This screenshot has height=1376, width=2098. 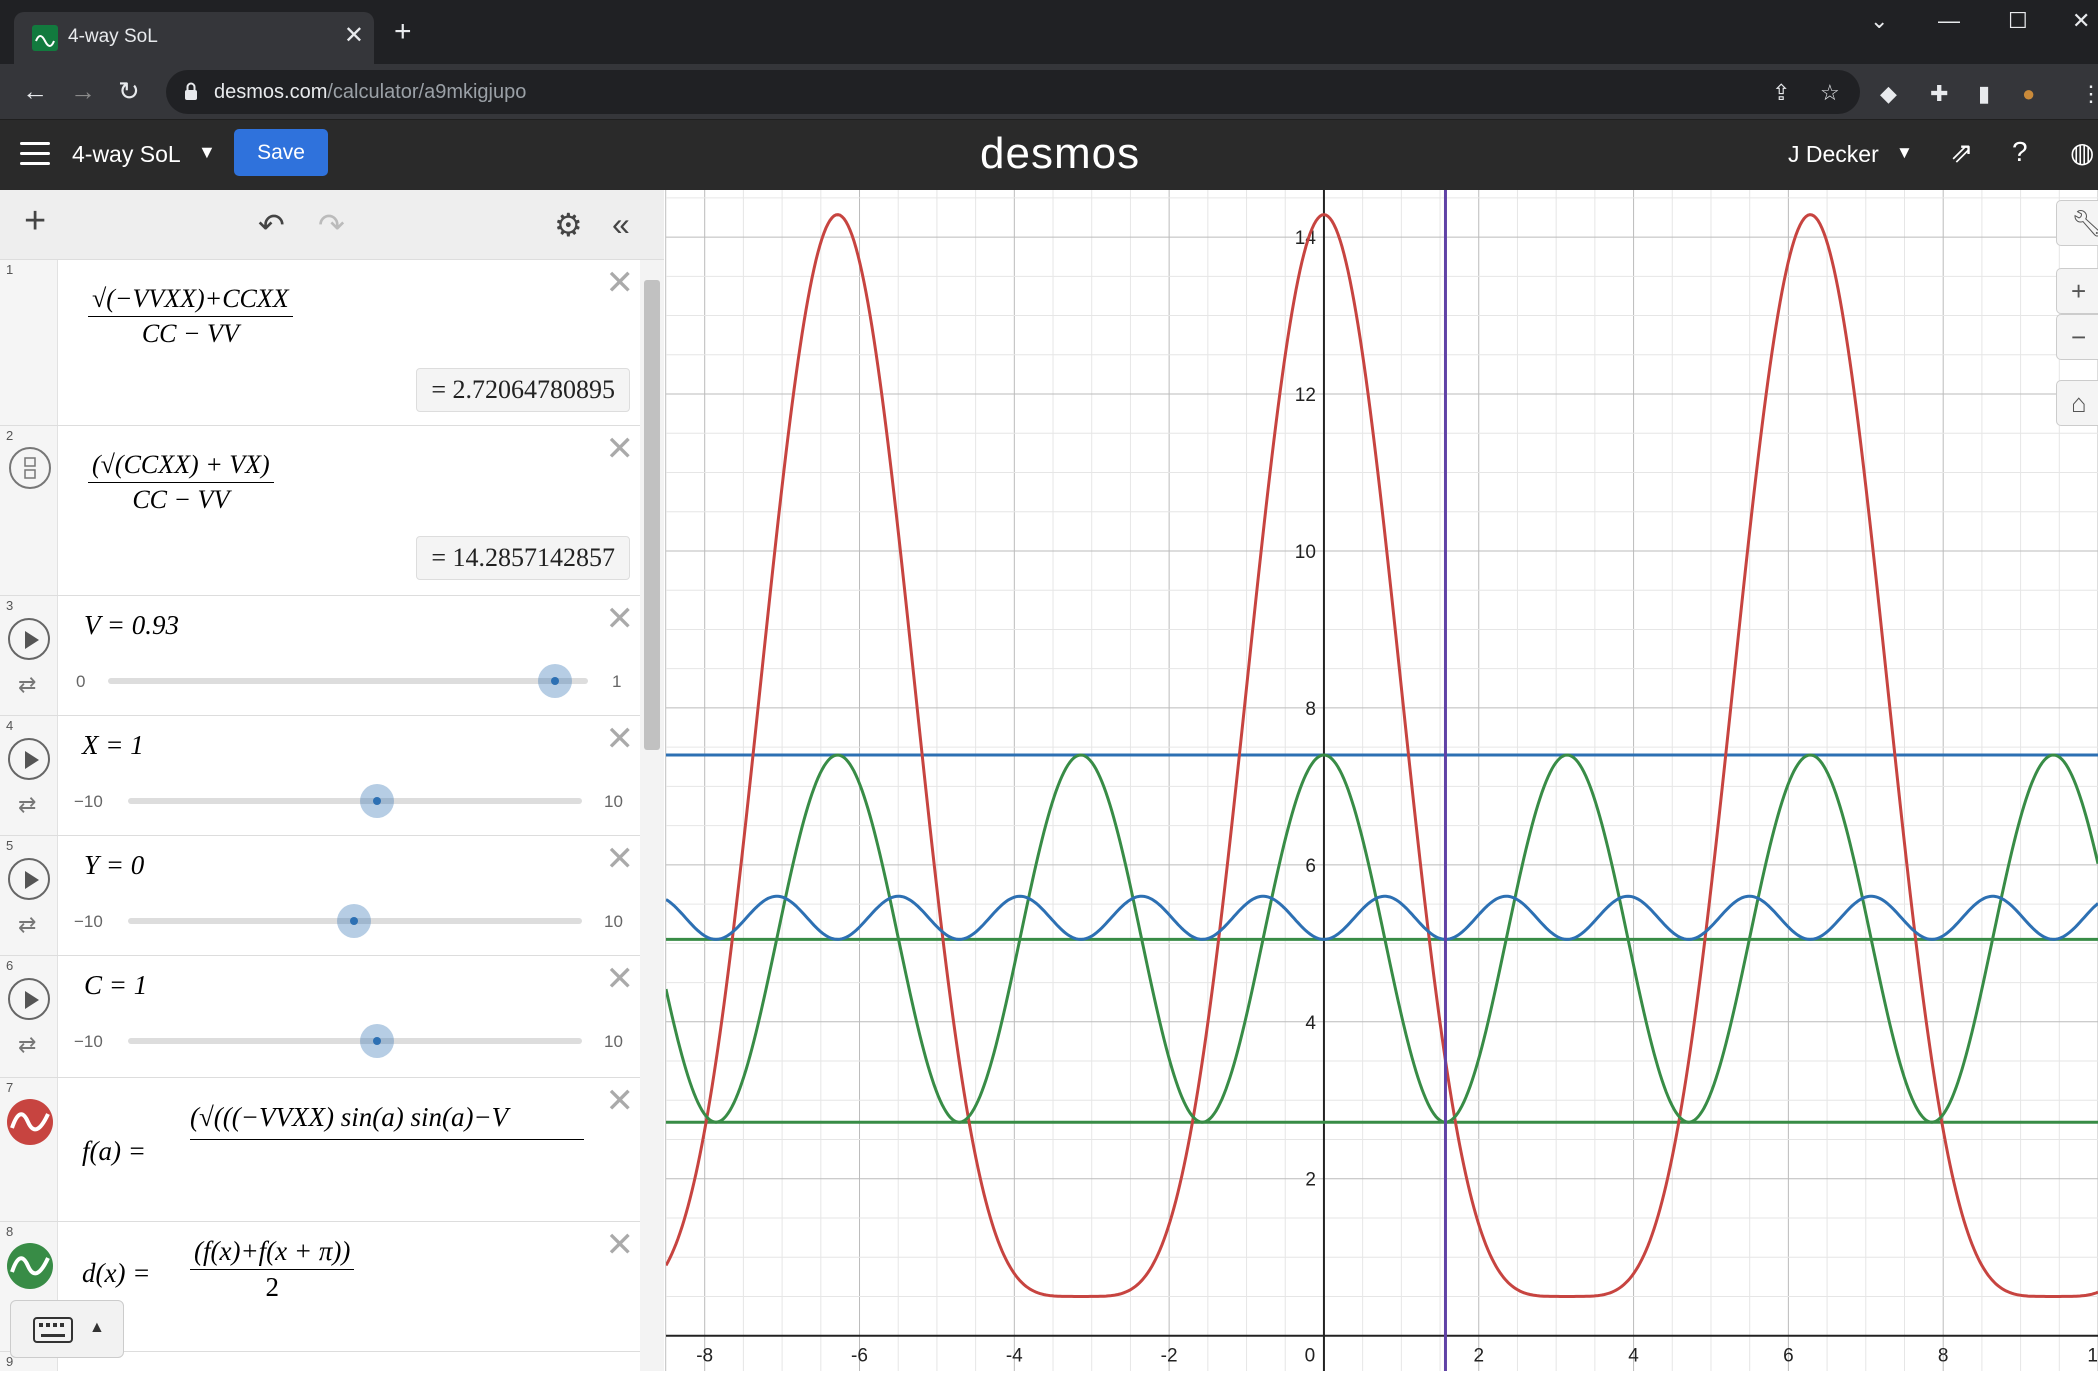 I want to click on tab-search-icon: ⌄, so click(x=1879, y=21).